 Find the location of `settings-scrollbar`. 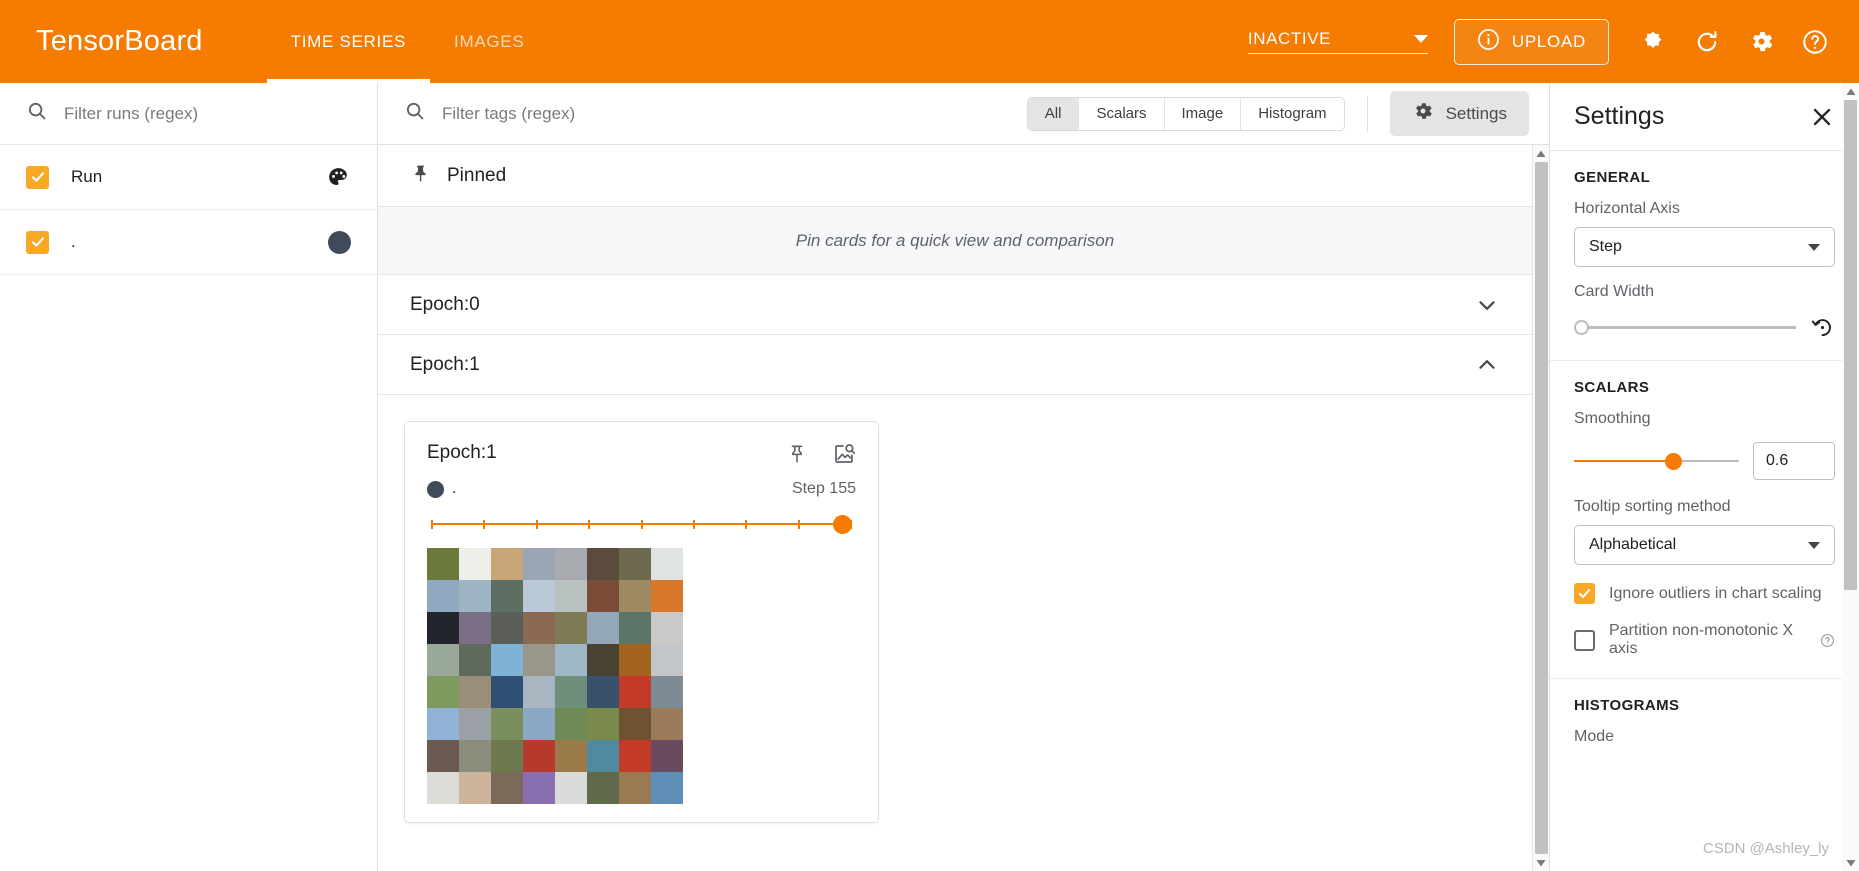

settings-scrollbar is located at coordinates (1850, 477).